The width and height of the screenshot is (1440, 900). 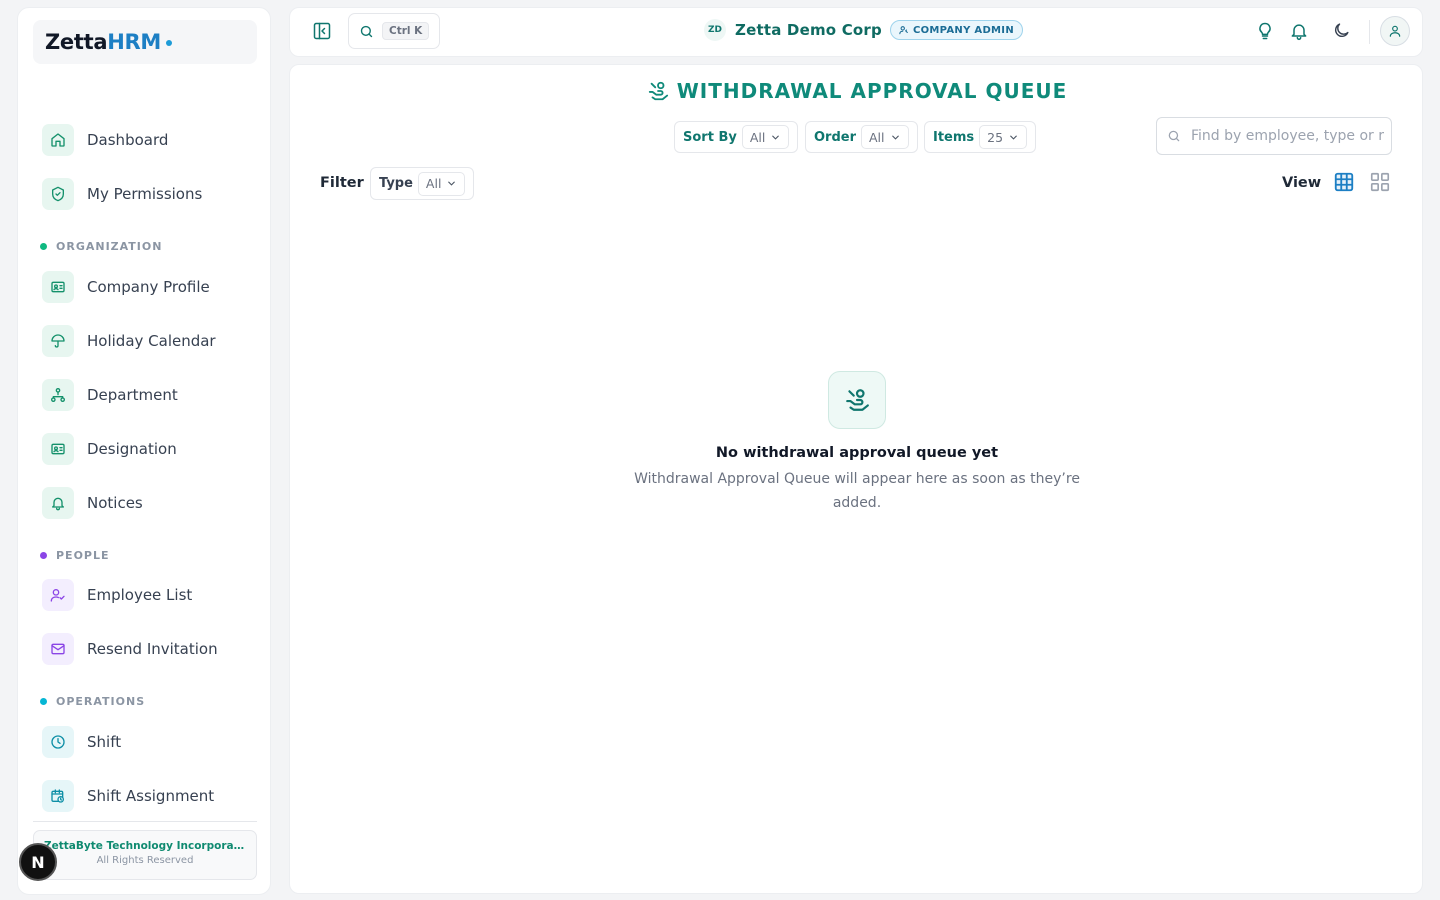 What do you see at coordinates (92, 701) in the screenshot?
I see `section-operations: OPERATIONS` at bounding box center [92, 701].